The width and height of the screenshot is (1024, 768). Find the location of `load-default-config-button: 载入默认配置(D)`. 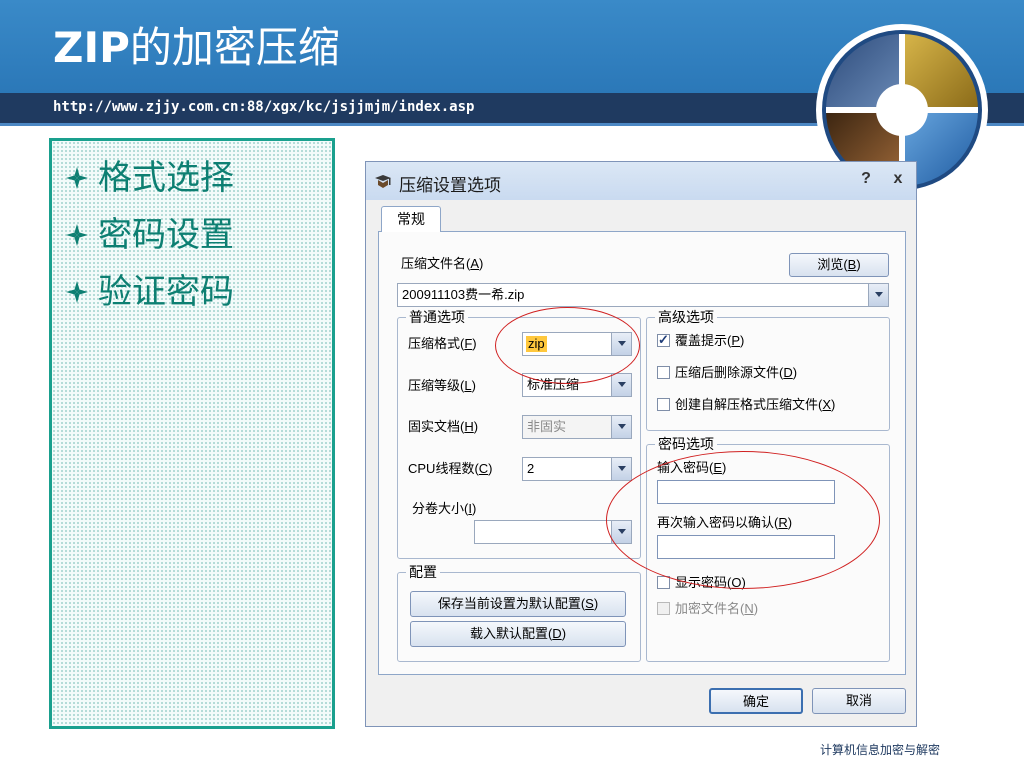

load-default-config-button: 载入默认配置(D) is located at coordinates (518, 634).